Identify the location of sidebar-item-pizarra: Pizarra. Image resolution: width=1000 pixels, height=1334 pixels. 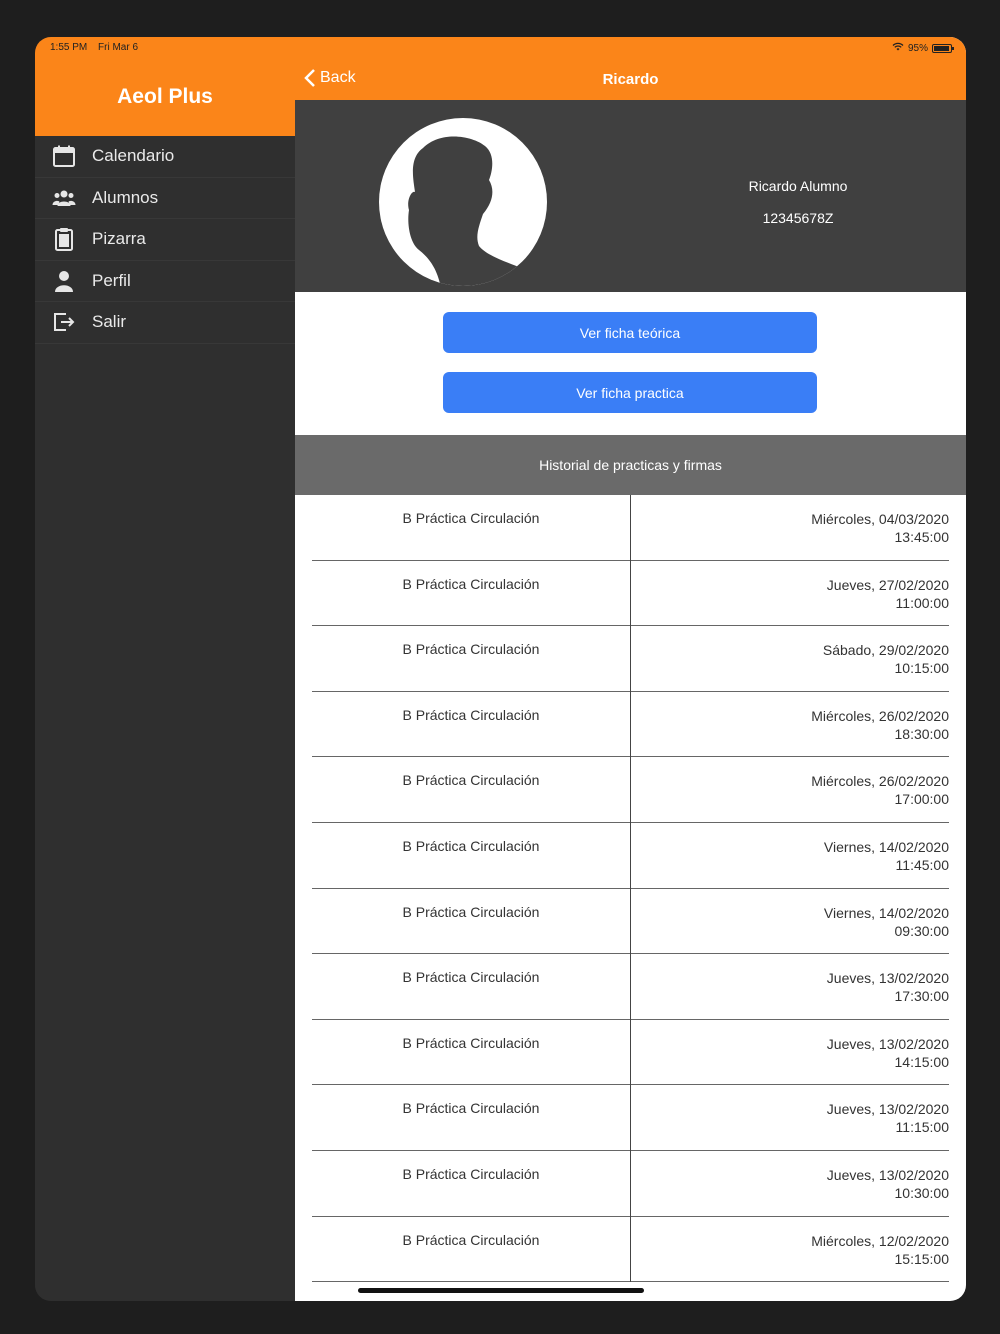
(165, 240).